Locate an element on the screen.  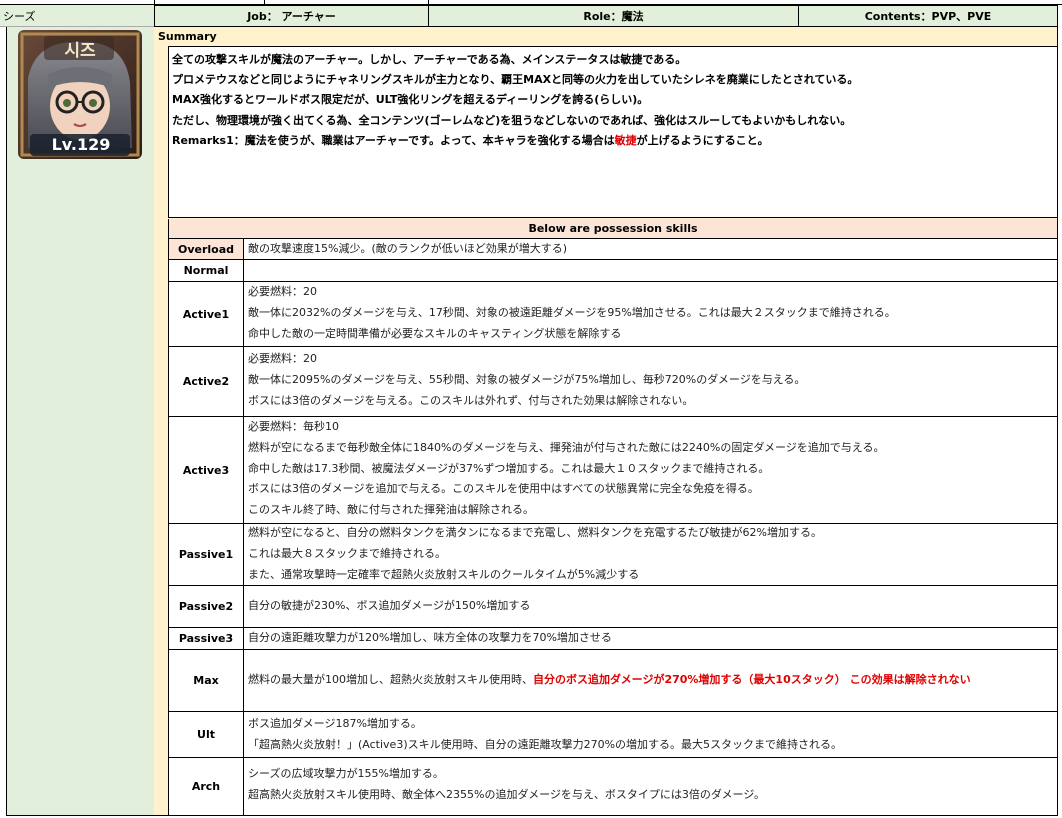
skill-label-active1: Active1 is located at coordinates (206, 314).